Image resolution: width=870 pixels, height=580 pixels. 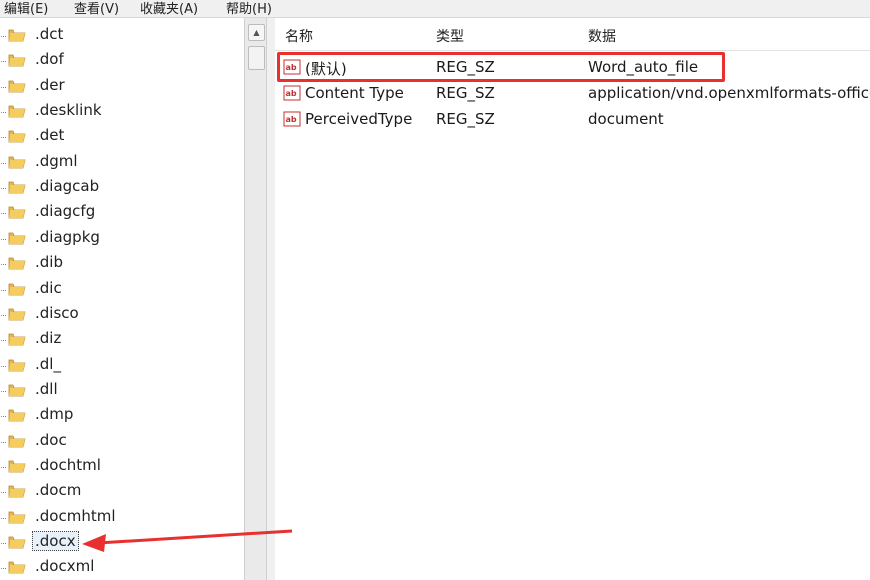 I want to click on column-header-data: 数据, so click(x=602, y=36).